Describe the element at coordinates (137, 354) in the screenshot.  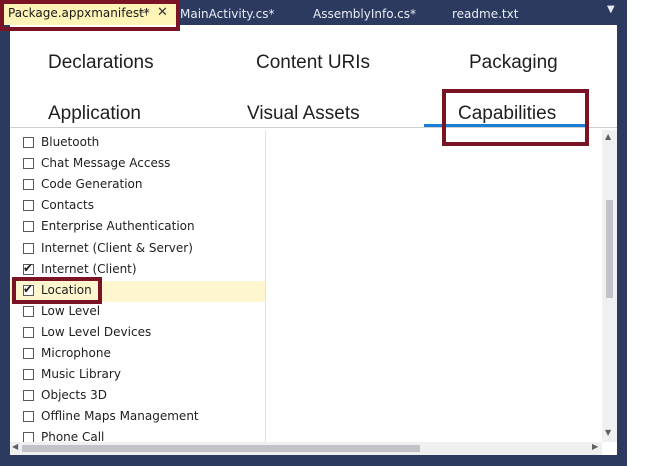
I see `capability-row: Microphone` at that location.